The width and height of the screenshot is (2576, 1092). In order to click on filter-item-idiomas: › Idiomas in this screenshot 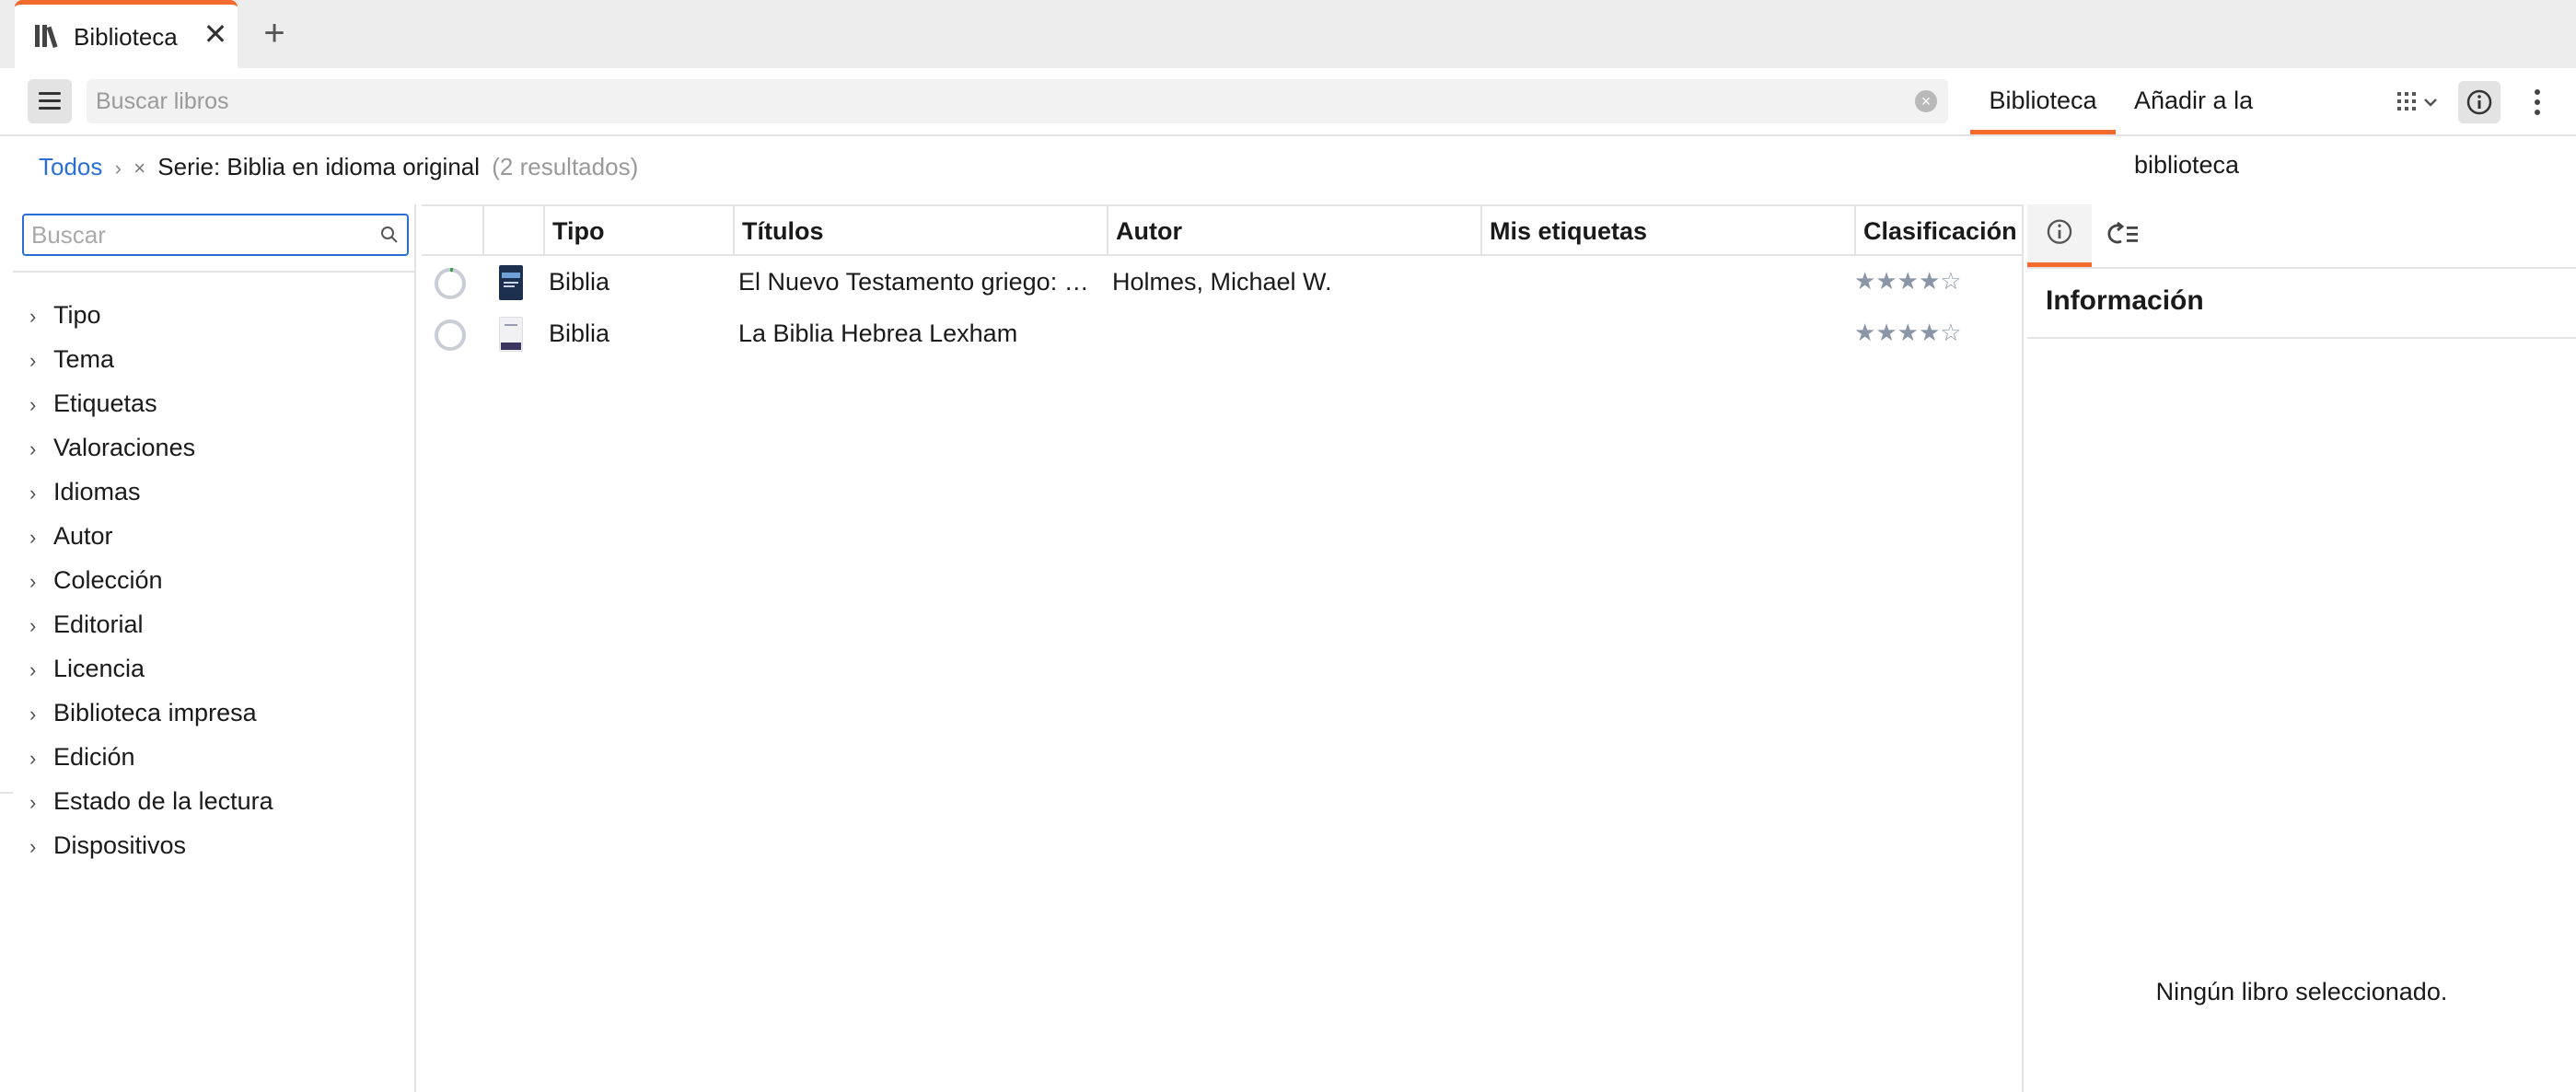, I will do `click(151, 492)`.